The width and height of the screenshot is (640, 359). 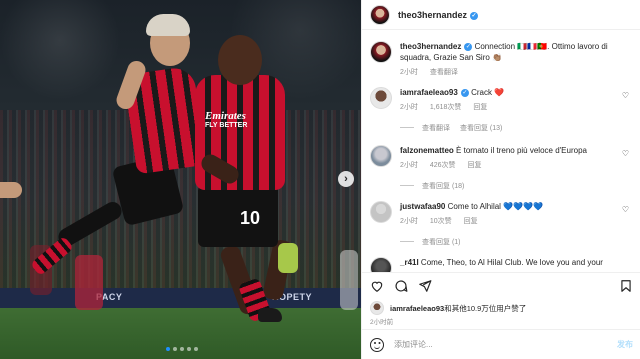 What do you see at coordinates (446, 107) in the screenshot?
I see `comment-likes: 1,618次赞` at bounding box center [446, 107].